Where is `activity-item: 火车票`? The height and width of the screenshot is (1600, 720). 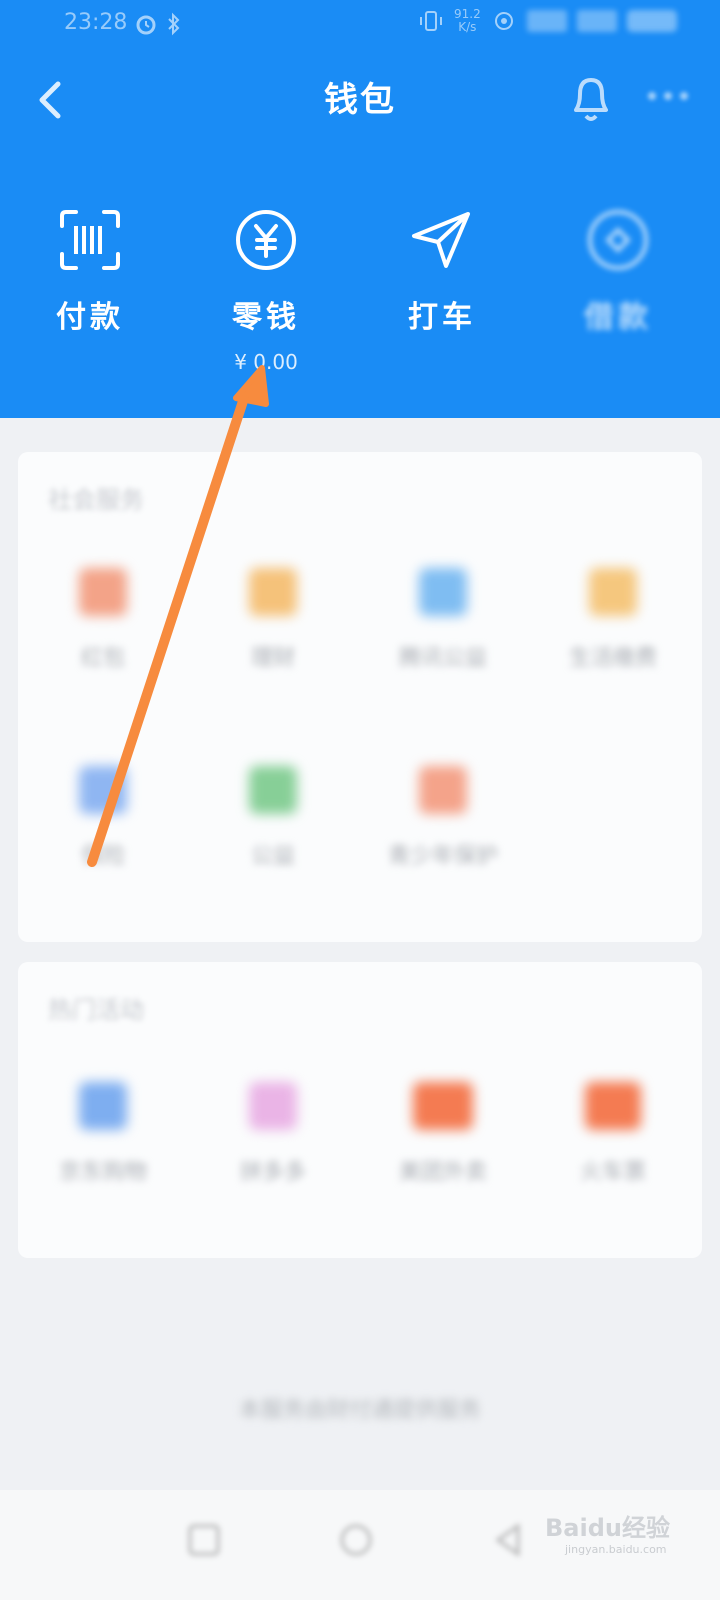 activity-item: 火车票 is located at coordinates (613, 1134).